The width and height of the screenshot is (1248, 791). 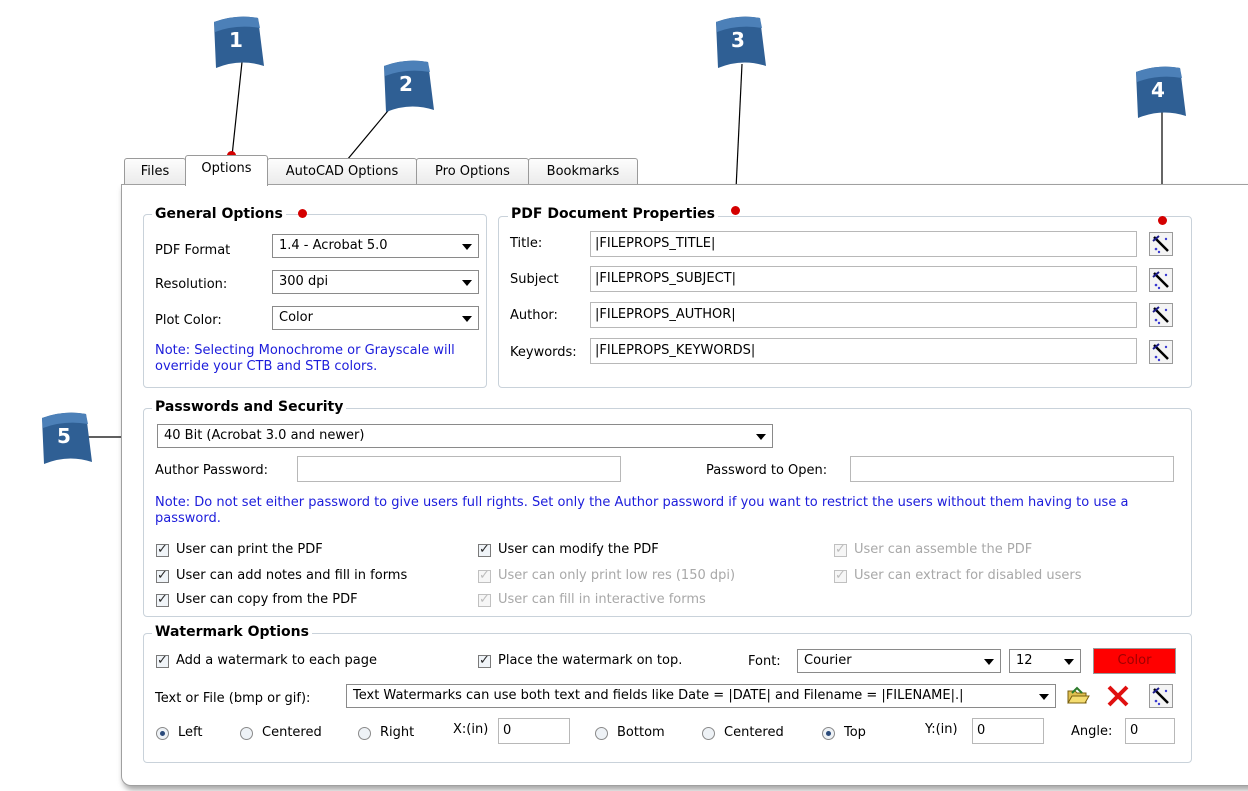 I want to click on watermark-field-picker-icon, so click(x=1161, y=696).